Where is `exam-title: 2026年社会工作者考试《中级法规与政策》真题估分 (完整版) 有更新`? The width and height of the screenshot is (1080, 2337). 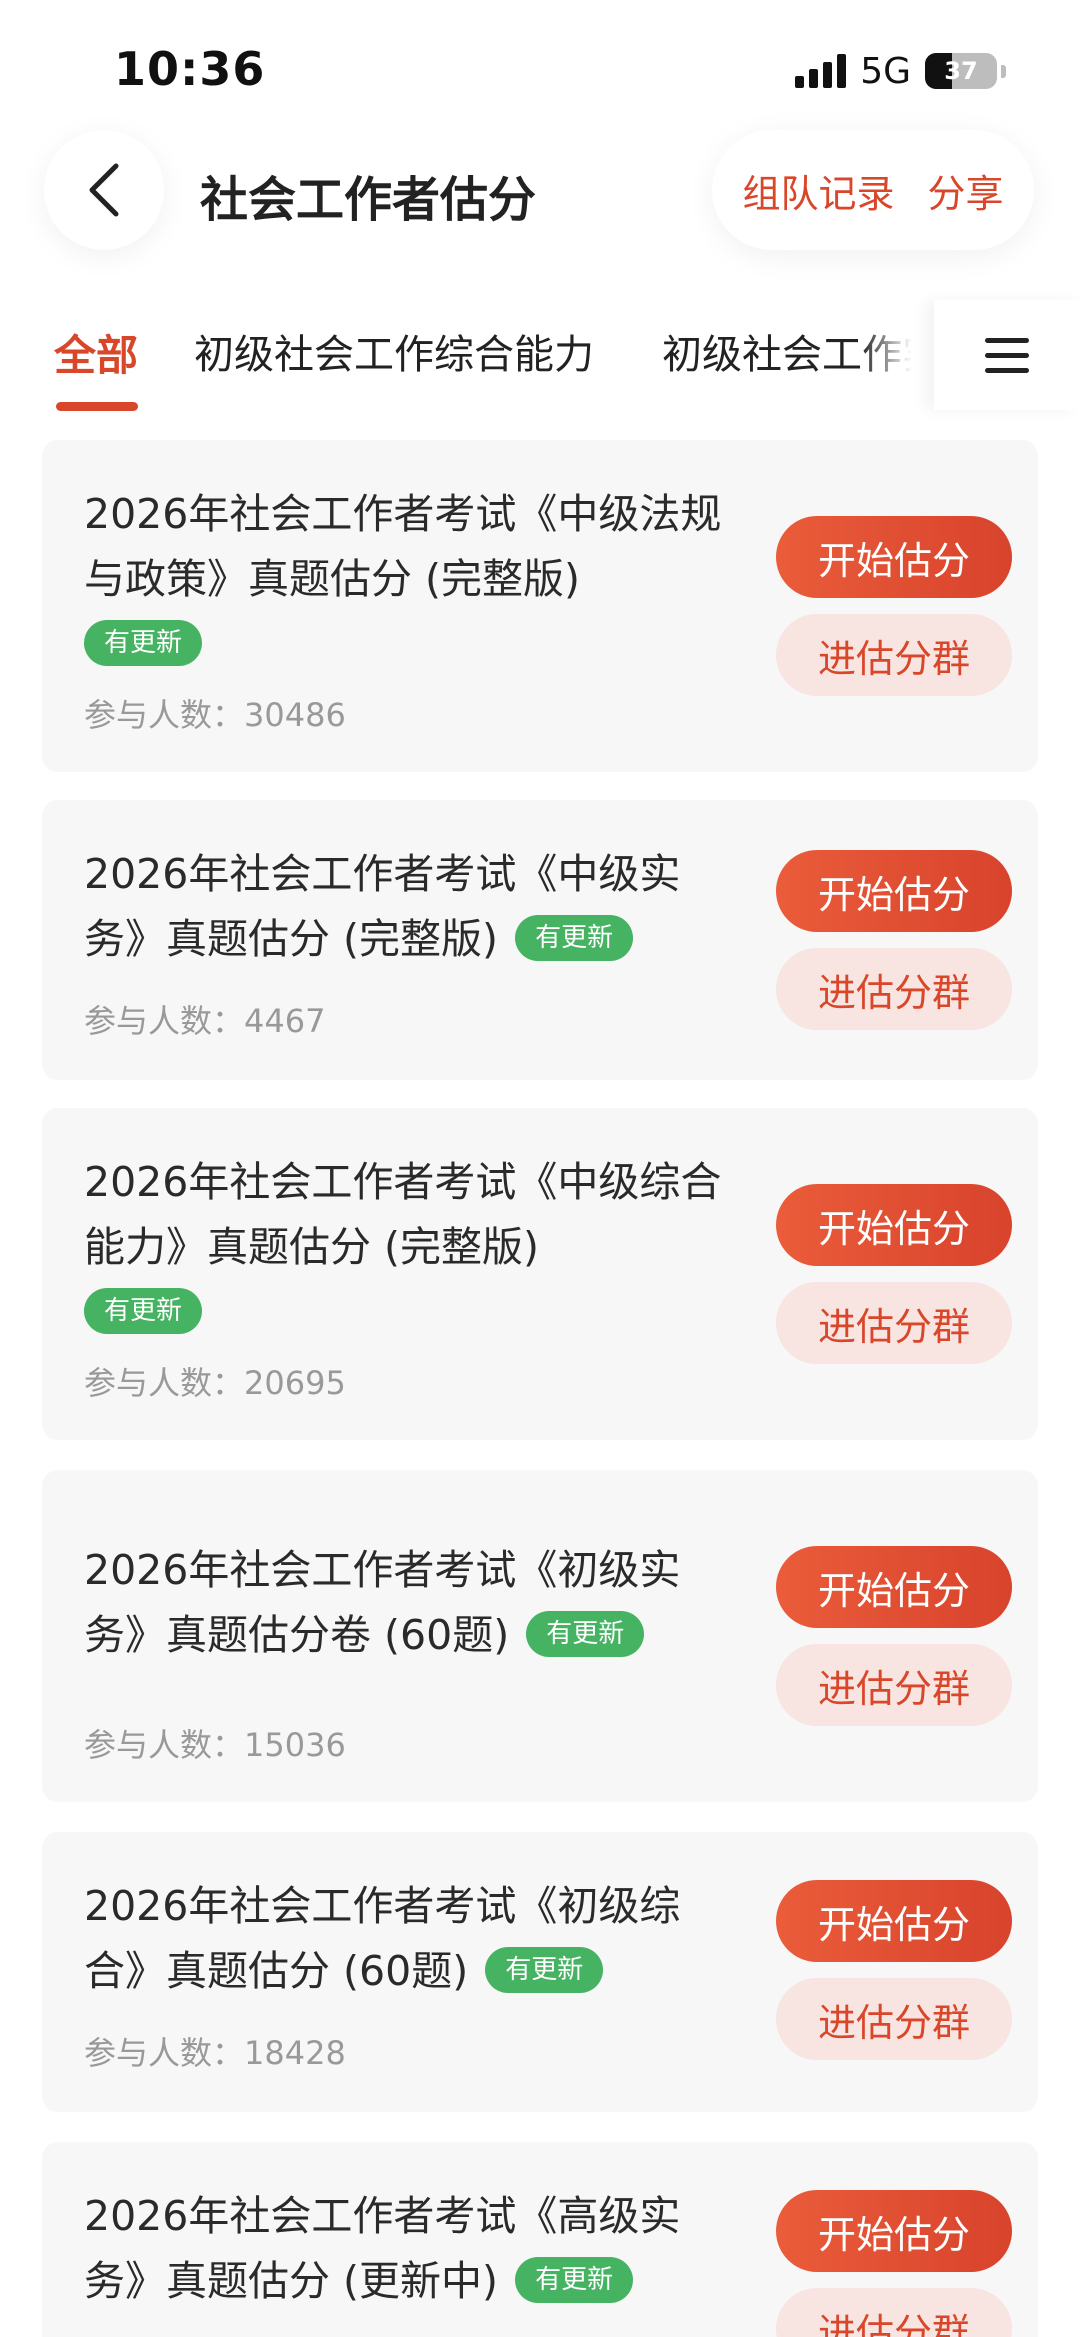 exam-title: 2026年社会工作者考试《中级法规与政策》真题估分 (完整版) 有更新 is located at coordinates (404, 579).